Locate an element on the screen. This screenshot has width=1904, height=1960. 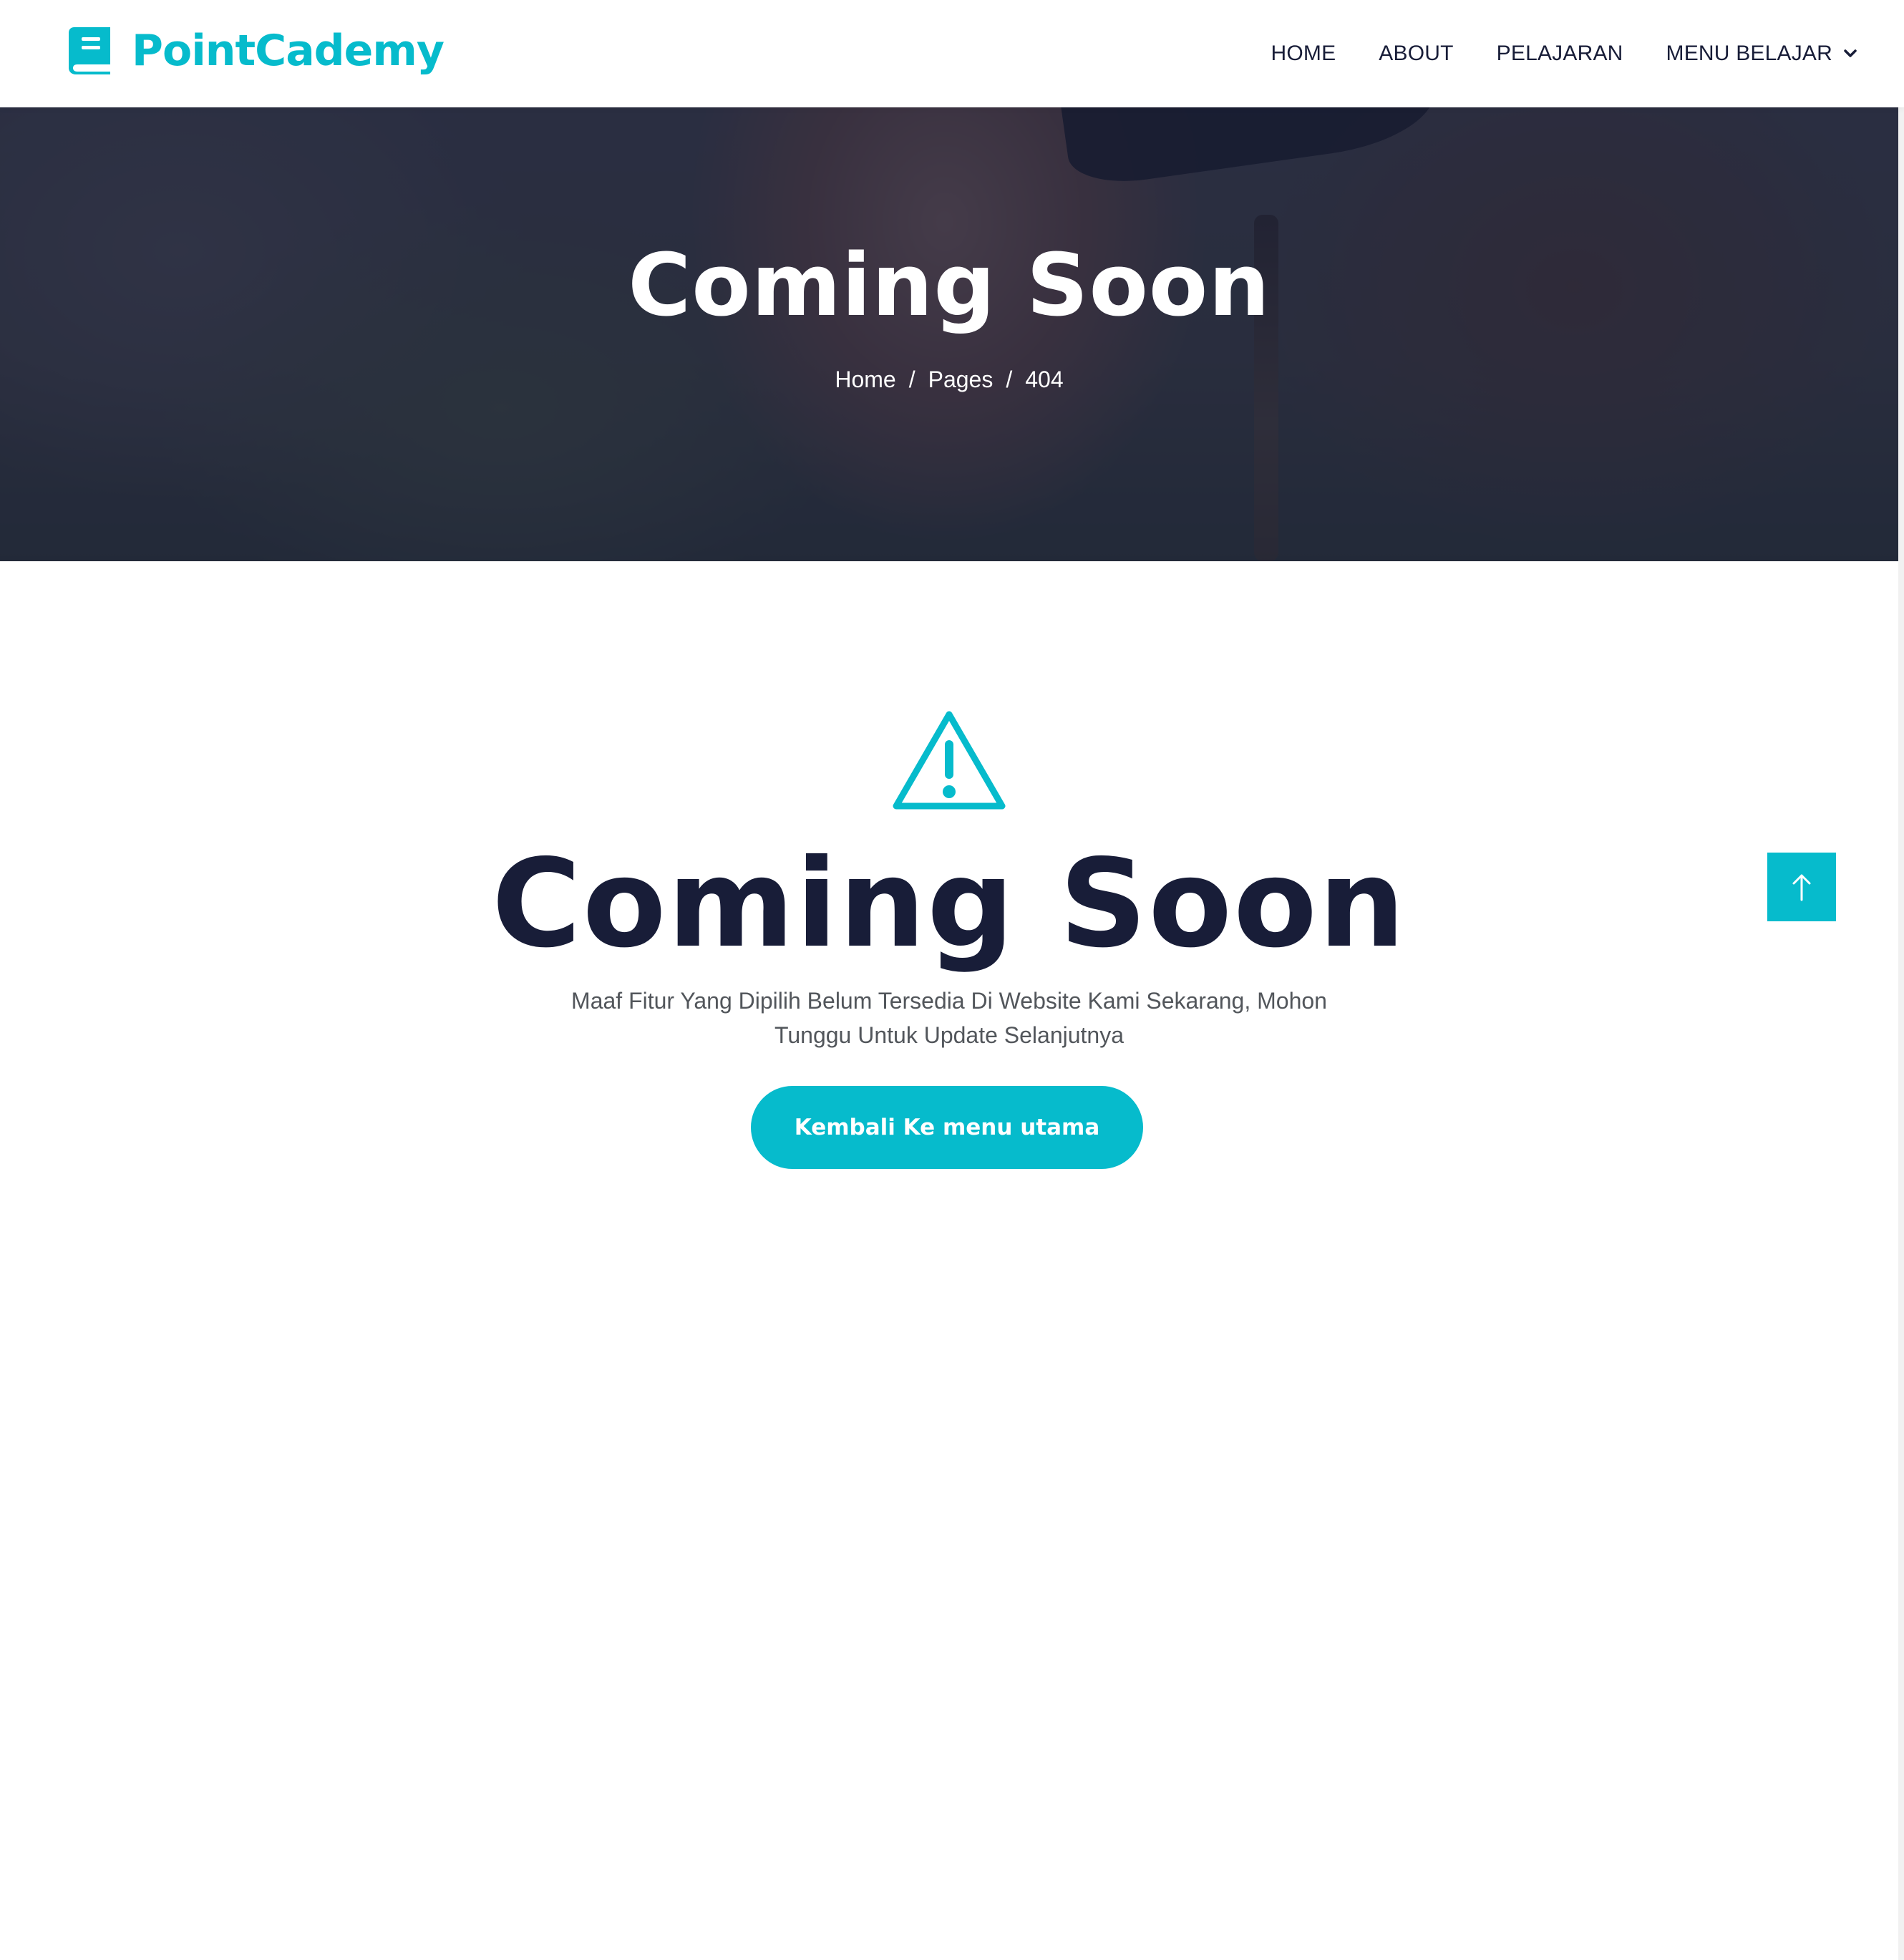
book-icon is located at coordinates (89, 50).